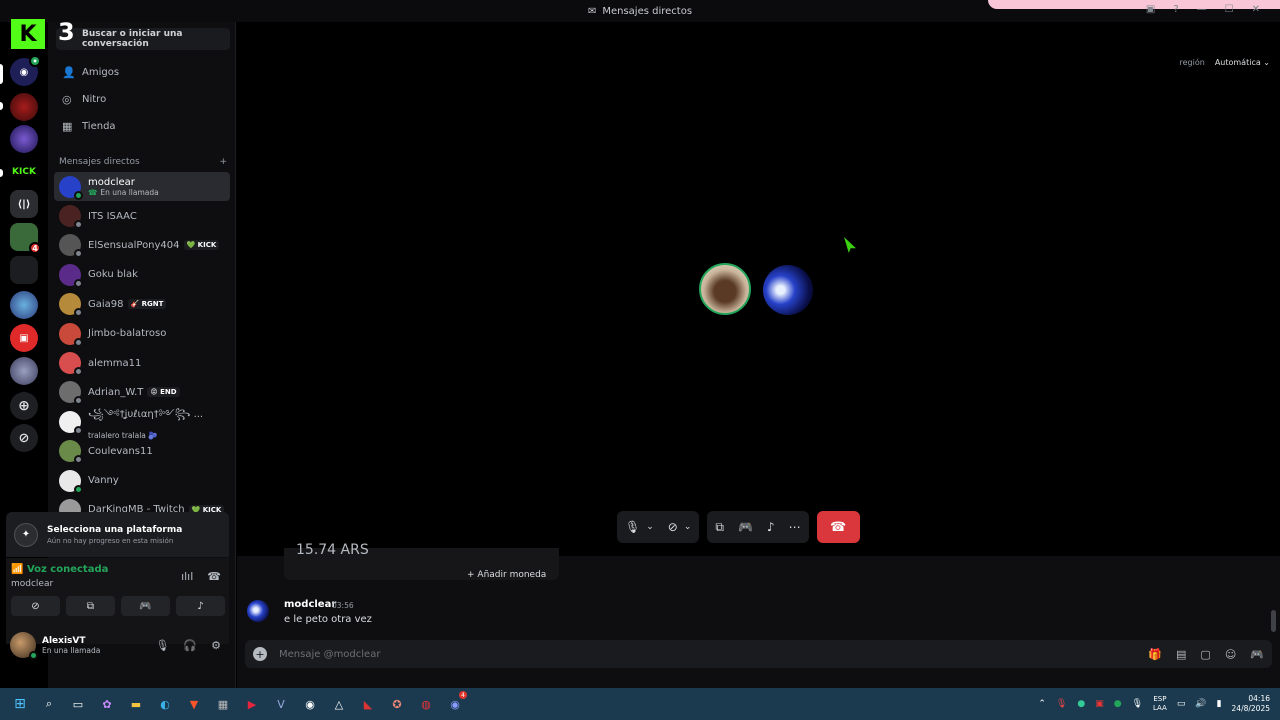  Describe the element at coordinates (1137, 704) in the screenshot. I see `tray-mic2-icon: 🎙` at that location.